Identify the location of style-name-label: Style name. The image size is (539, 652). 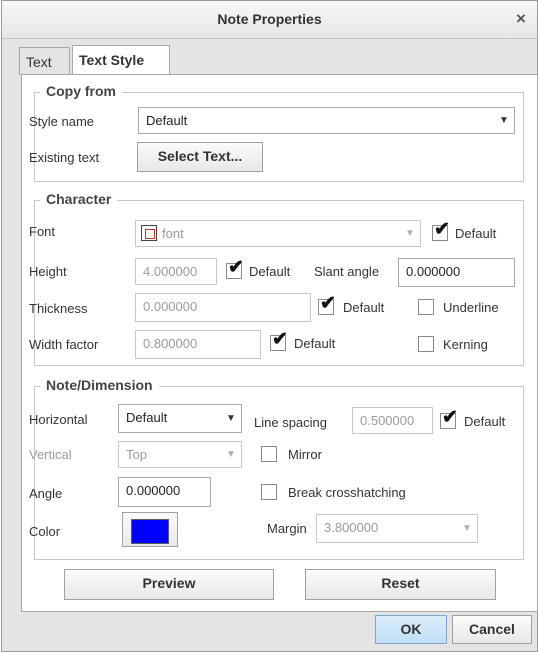
(62, 121).